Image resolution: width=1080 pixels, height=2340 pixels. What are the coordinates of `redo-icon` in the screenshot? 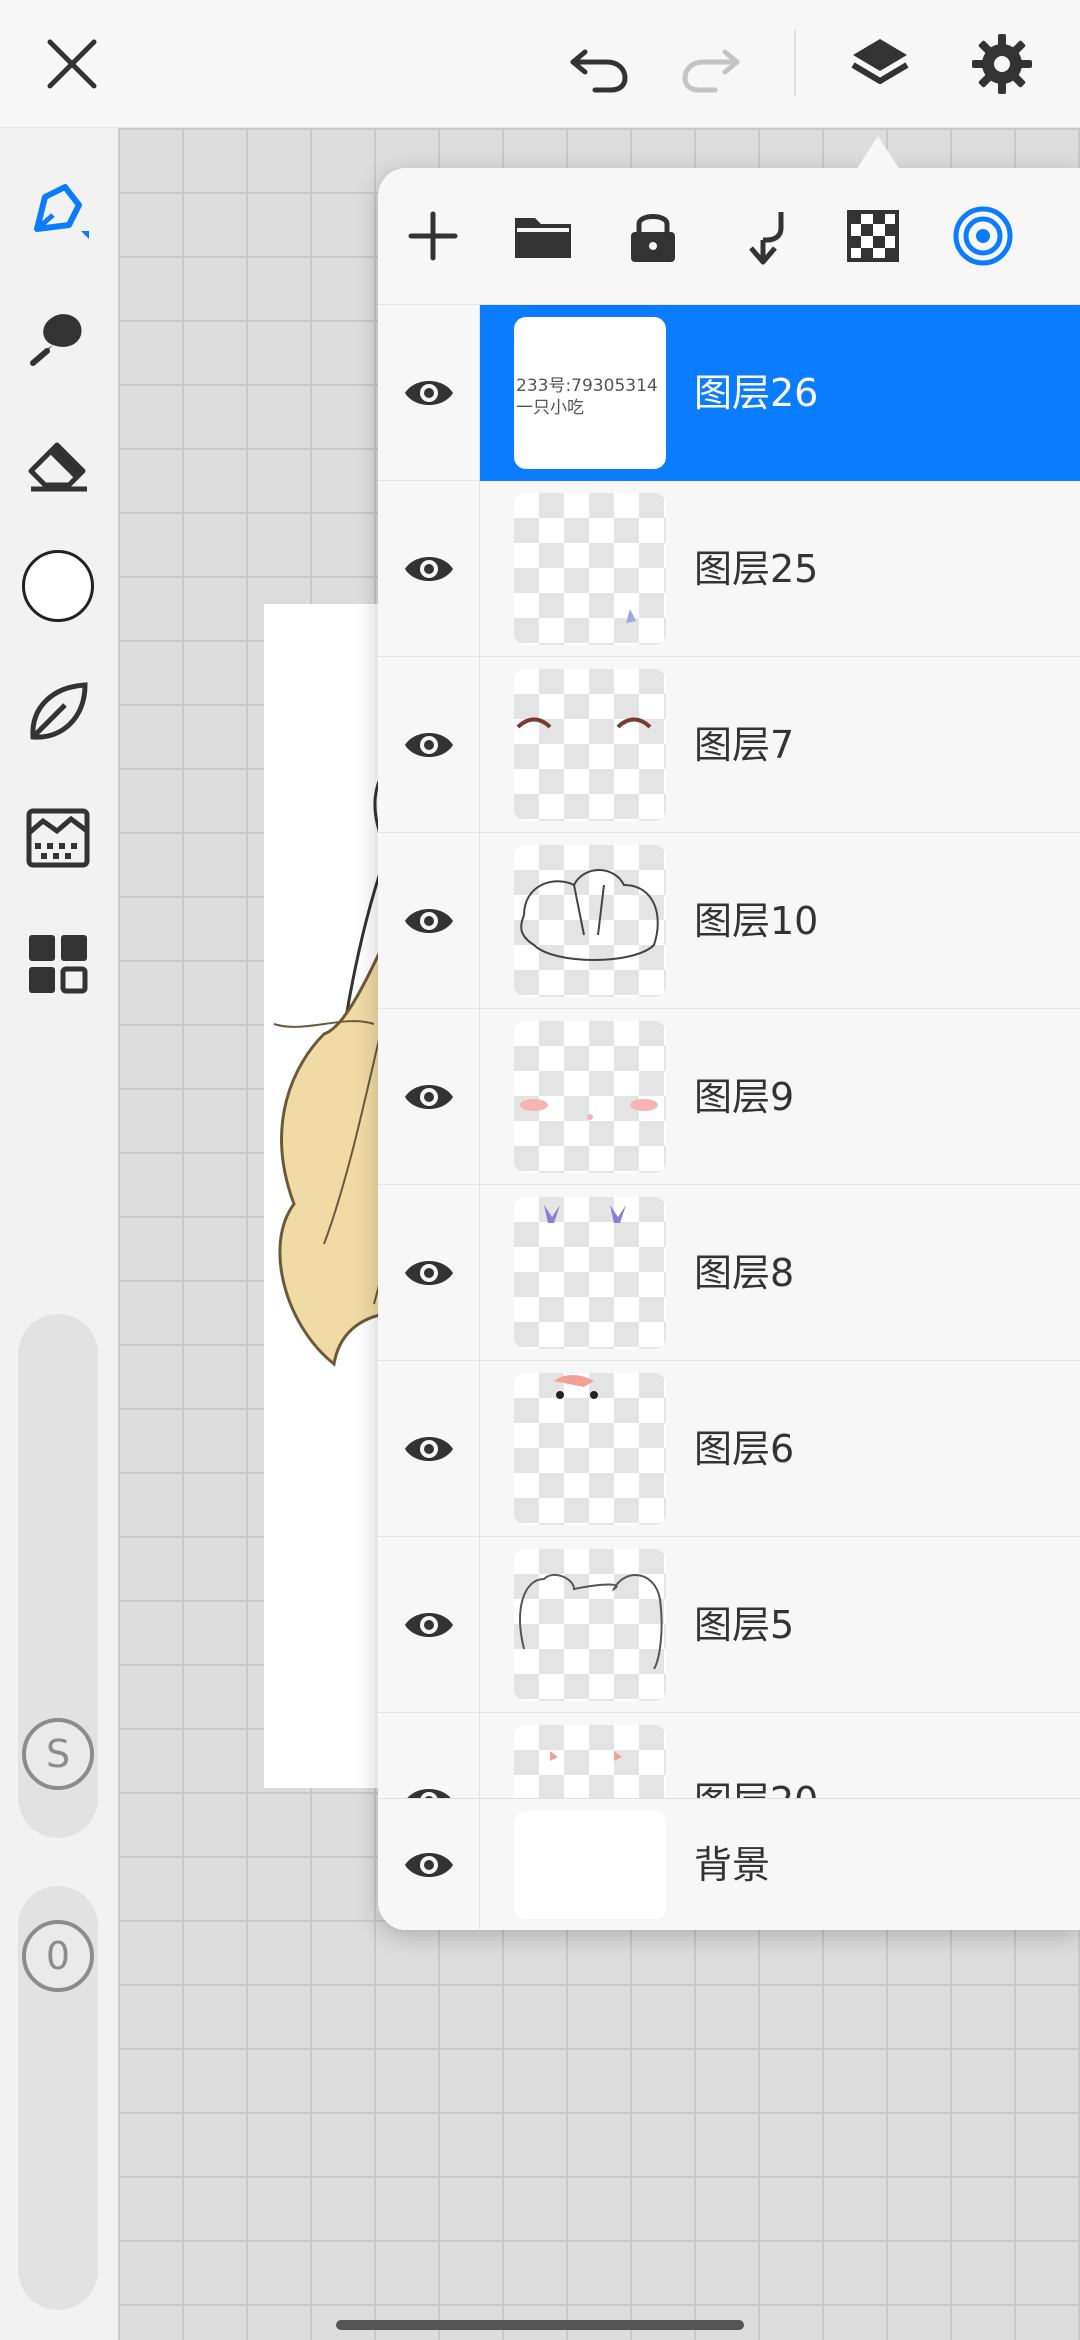 It's located at (710, 64).